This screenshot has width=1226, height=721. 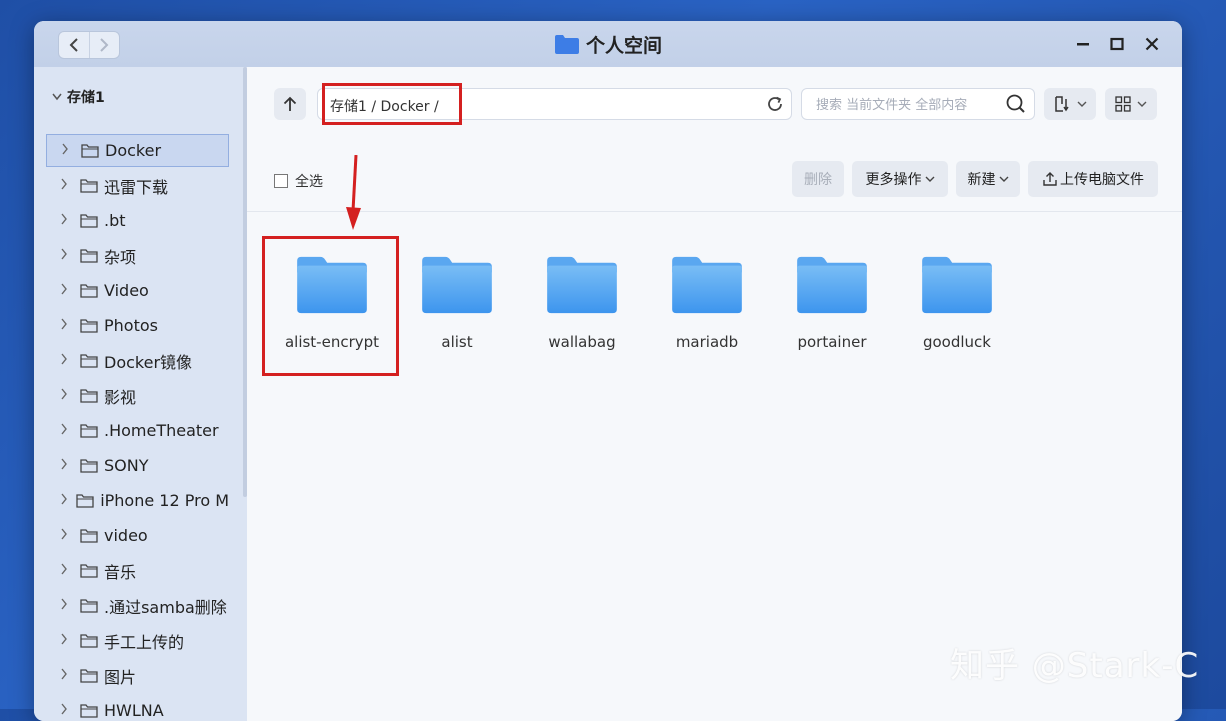 What do you see at coordinates (137, 255) in the screenshot?
I see `sidebar-item: 杂项` at bounding box center [137, 255].